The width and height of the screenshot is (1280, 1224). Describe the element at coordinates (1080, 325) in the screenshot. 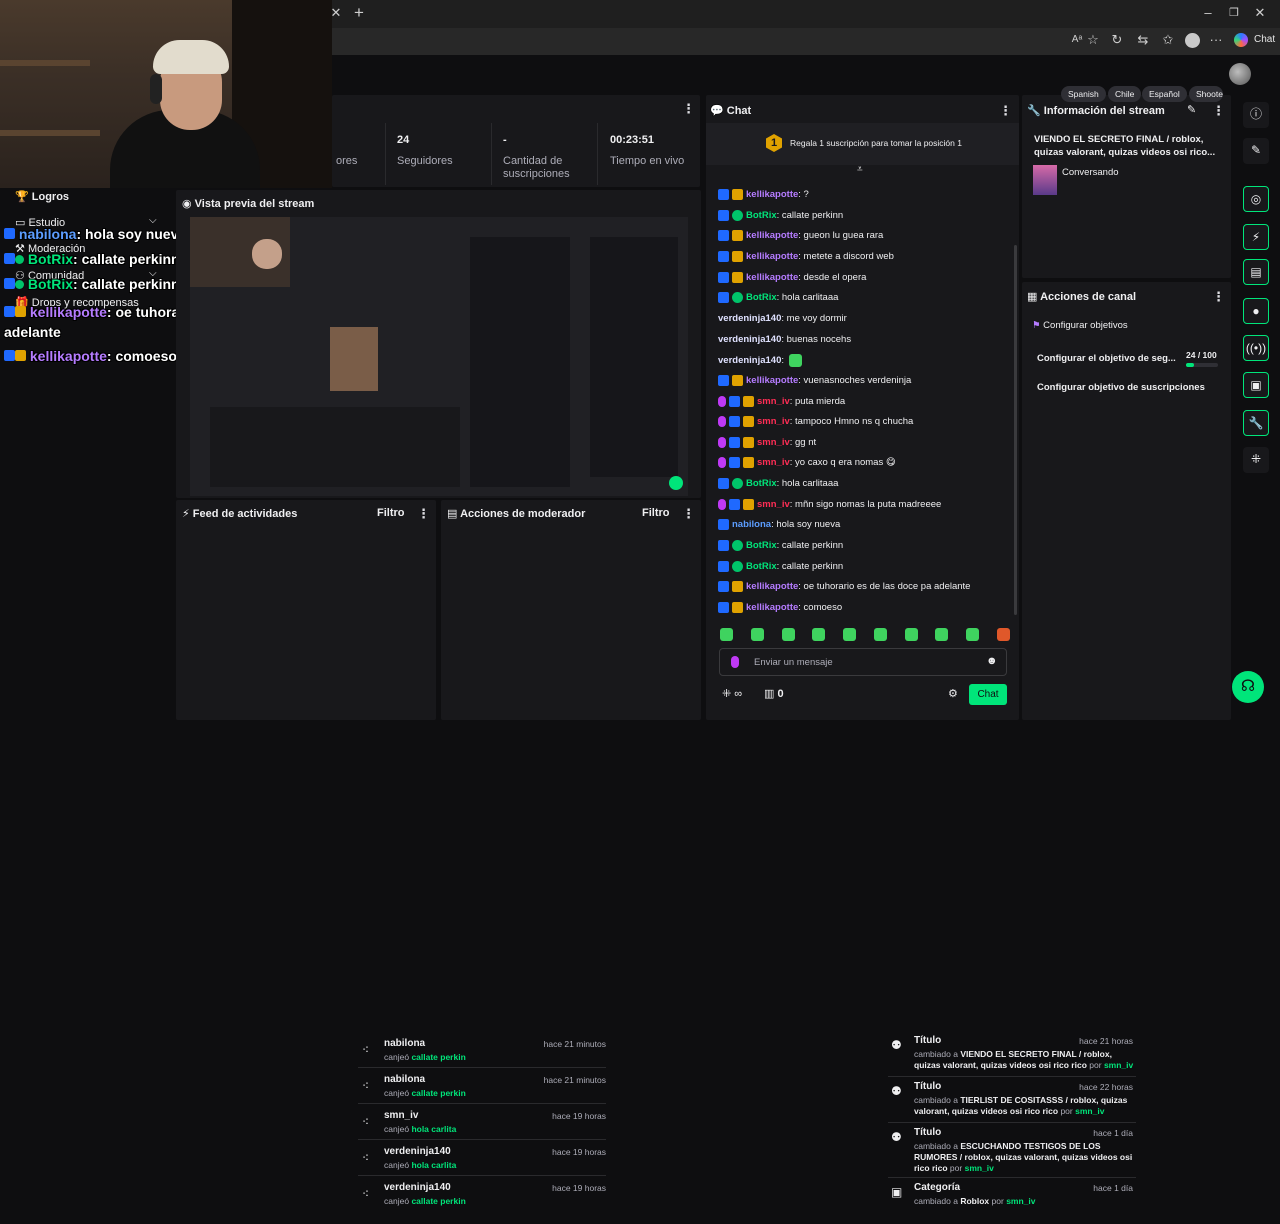

I see `configure-goals-link: ⚑ Configurar objetivos` at that location.